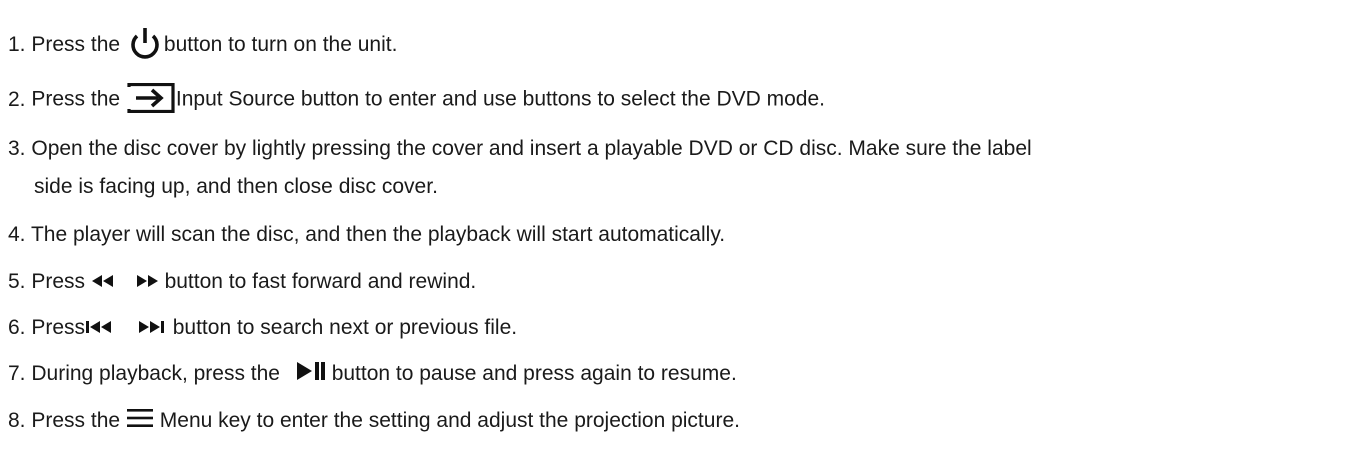 The height and width of the screenshot is (450, 1350). Describe the element at coordinates (152, 328) in the screenshot. I see `next-track-icon` at that location.